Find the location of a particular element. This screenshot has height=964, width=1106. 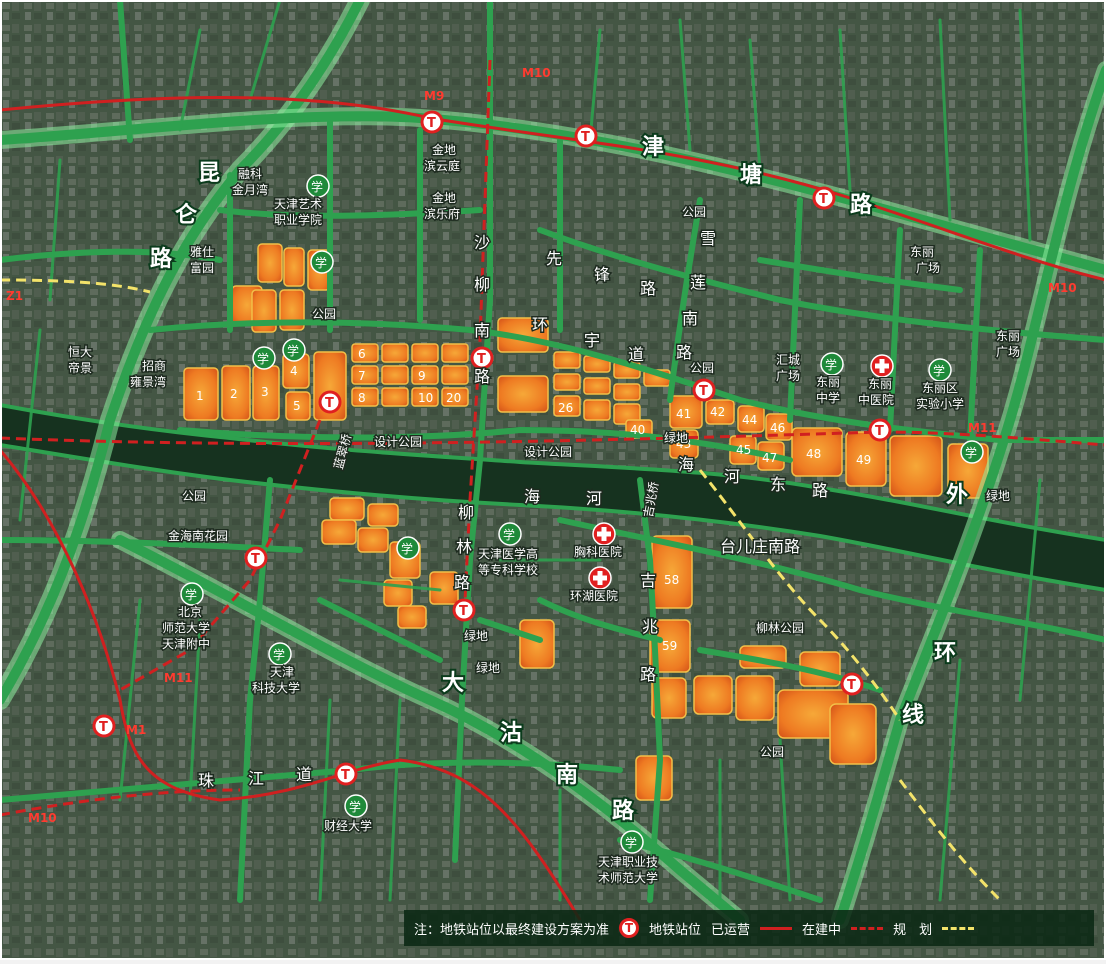

svg-text: 道 is located at coordinates (636, 354).